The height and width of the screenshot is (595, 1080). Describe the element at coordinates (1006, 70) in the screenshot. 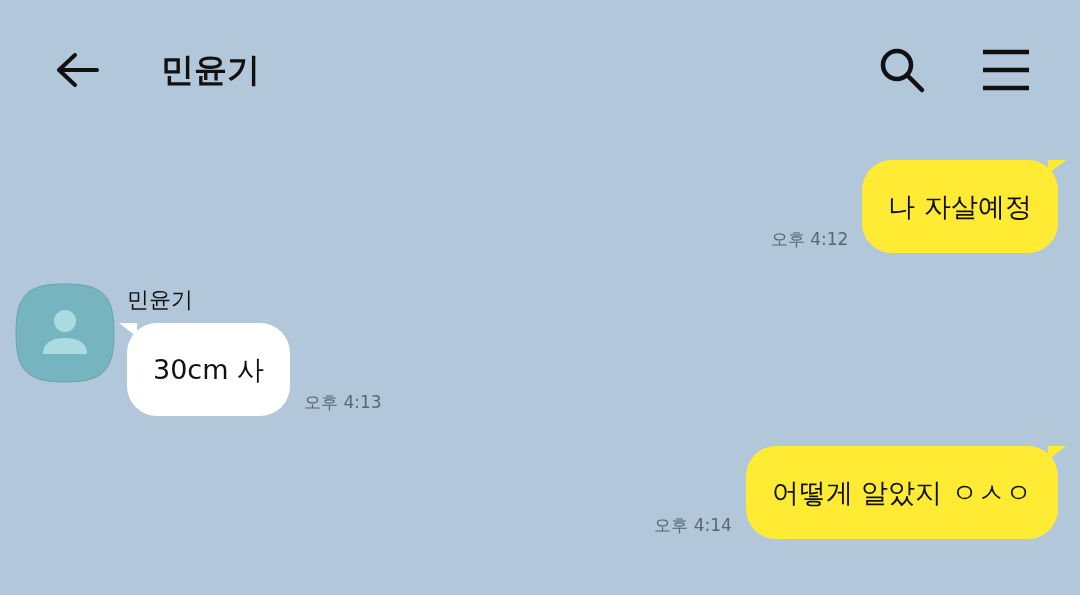

I see `menu-icon` at that location.